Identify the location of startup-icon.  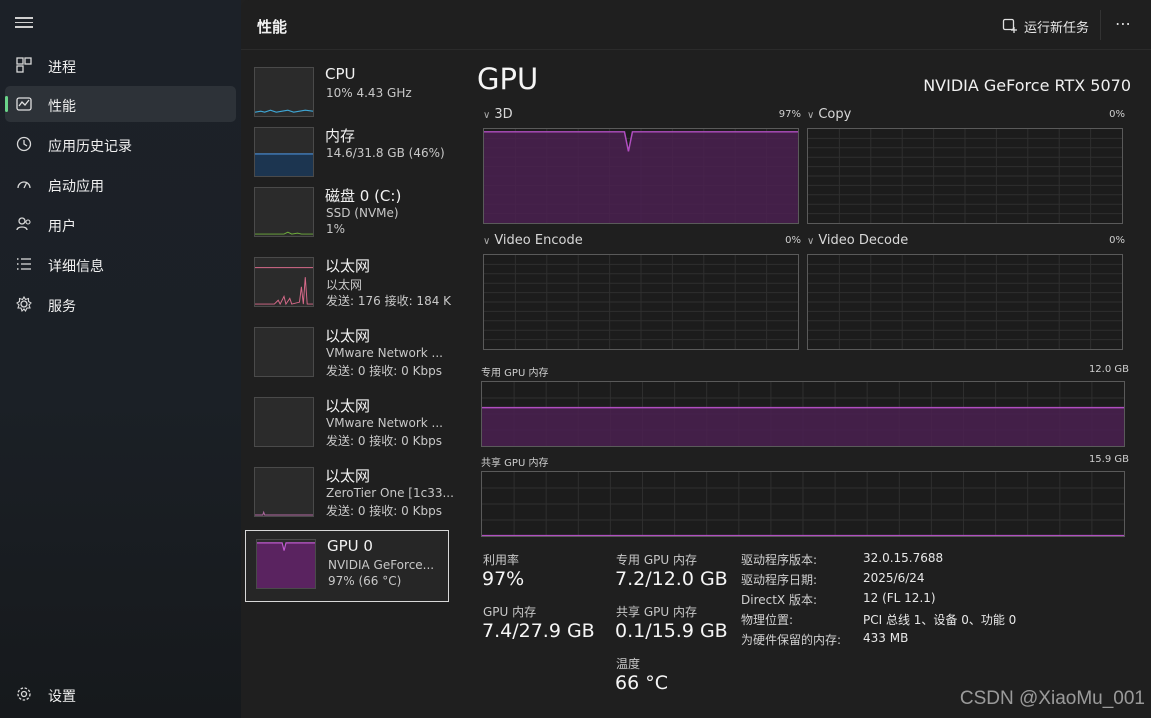
(24, 185).